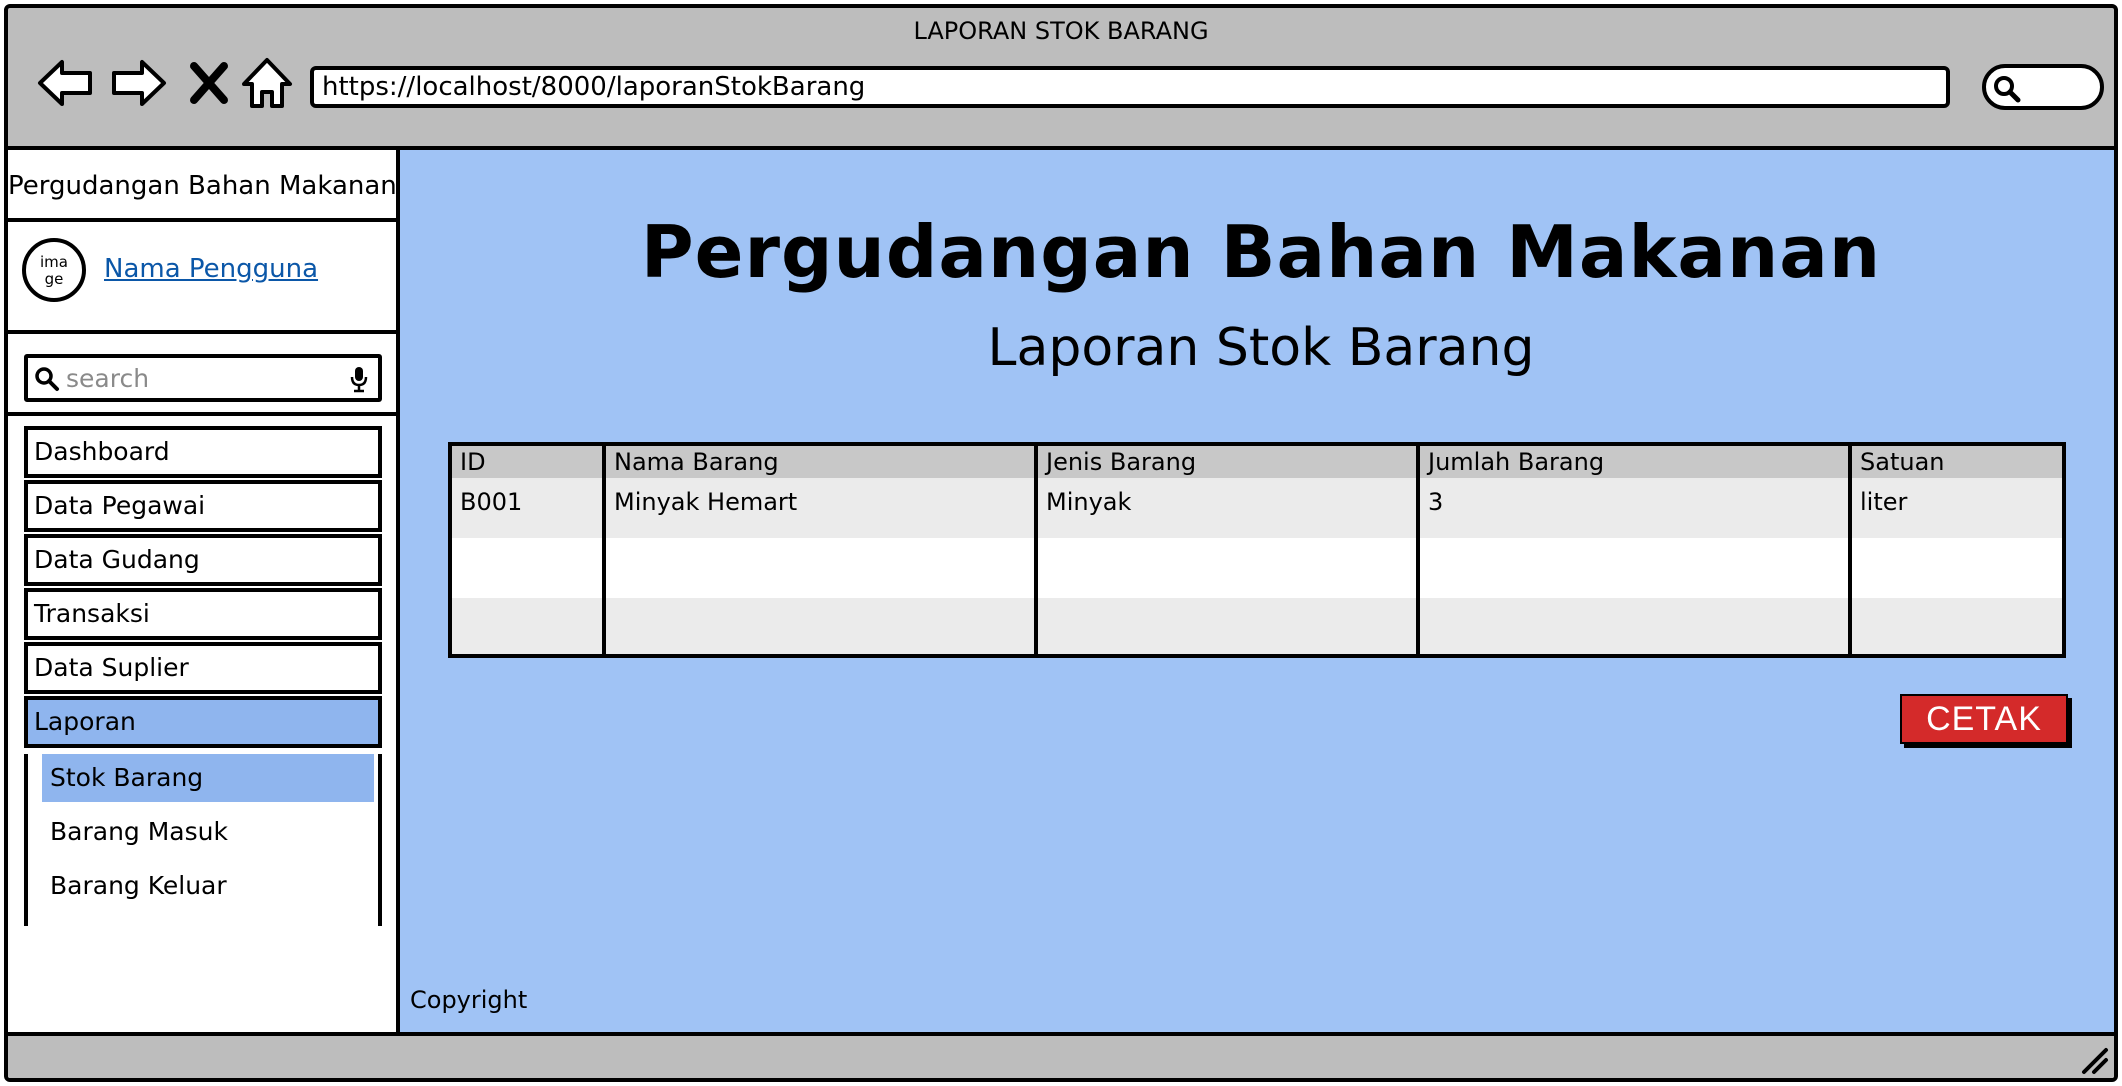  What do you see at coordinates (1228, 508) in the screenshot?
I see `table-cell: Minyak` at bounding box center [1228, 508].